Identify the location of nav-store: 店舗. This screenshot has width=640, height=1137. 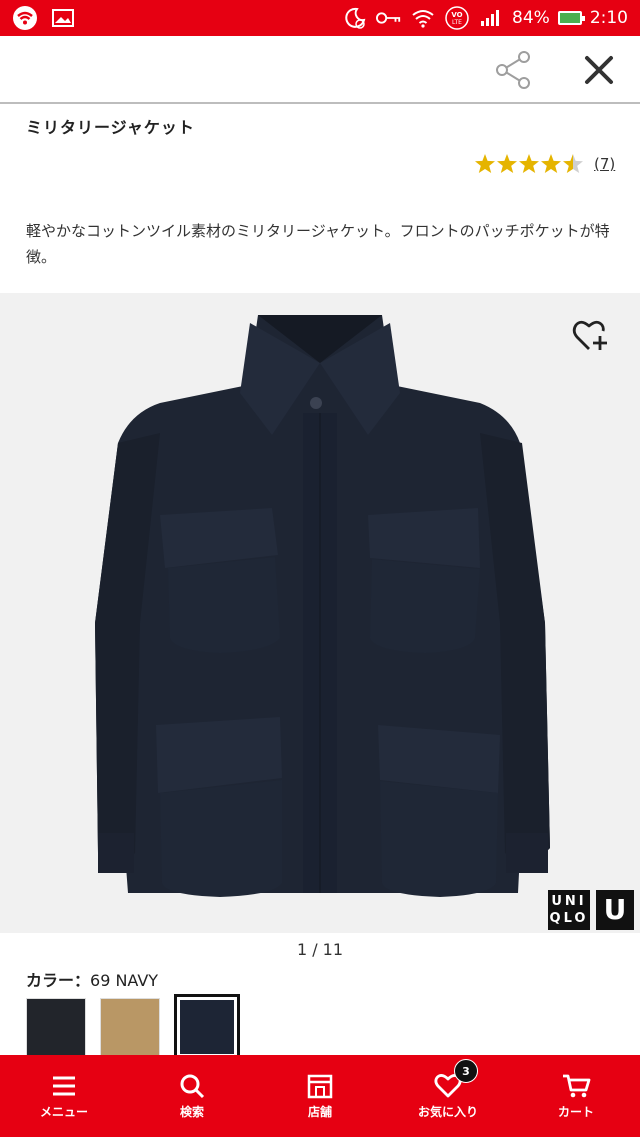
(320, 1096).